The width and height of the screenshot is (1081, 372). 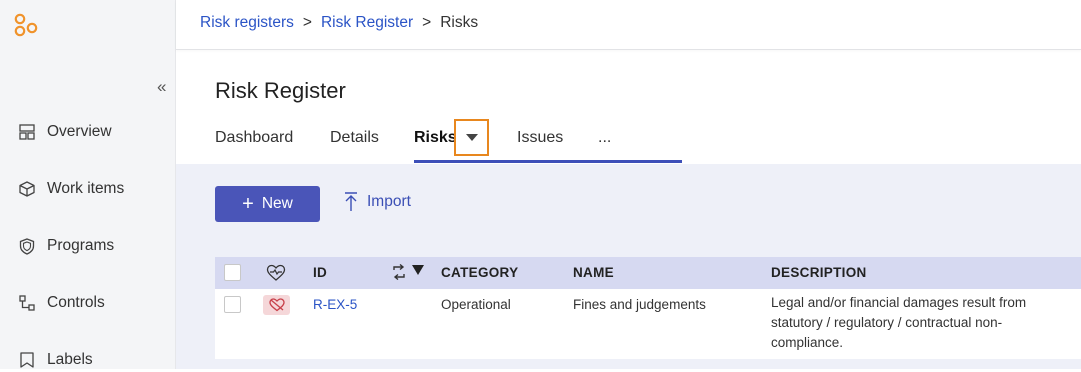 I want to click on sidebar-item-work-items: Work items, so click(x=71, y=189).